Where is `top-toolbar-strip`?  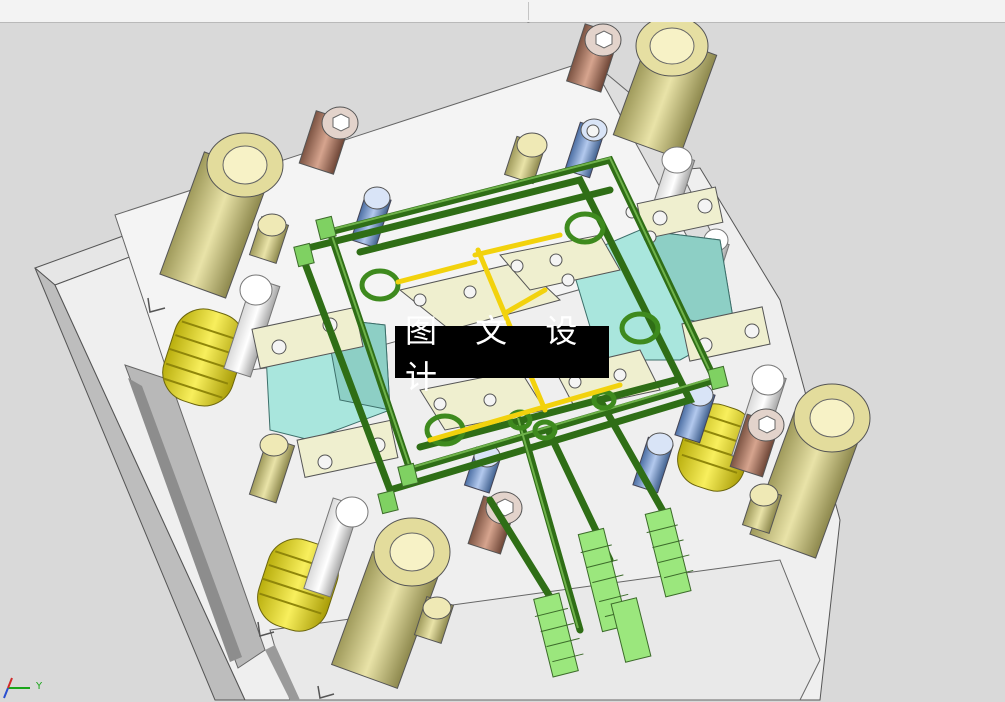 top-toolbar-strip is located at coordinates (502, 11).